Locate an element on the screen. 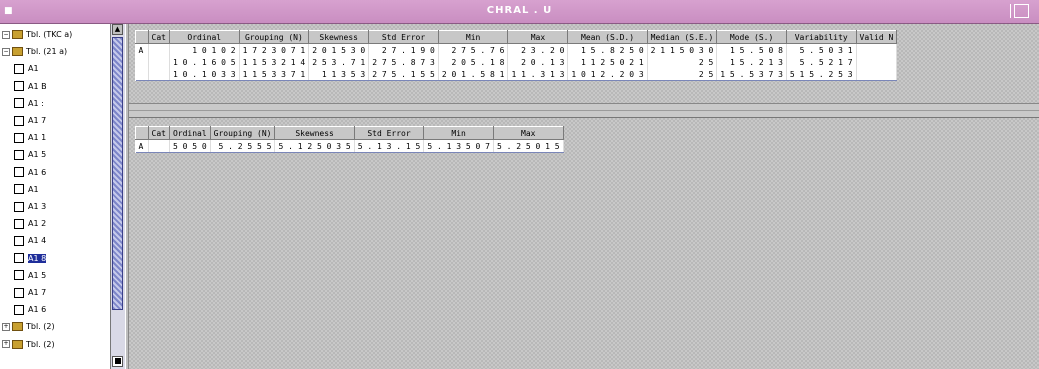  table-cell: 1 0 . 1 6 0 5 is located at coordinates (204, 62).